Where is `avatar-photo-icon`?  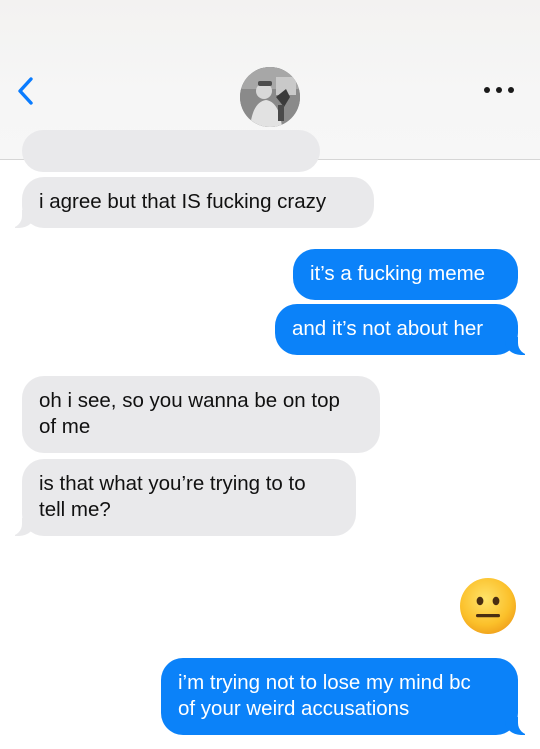
avatar-photo-icon is located at coordinates (270, 97).